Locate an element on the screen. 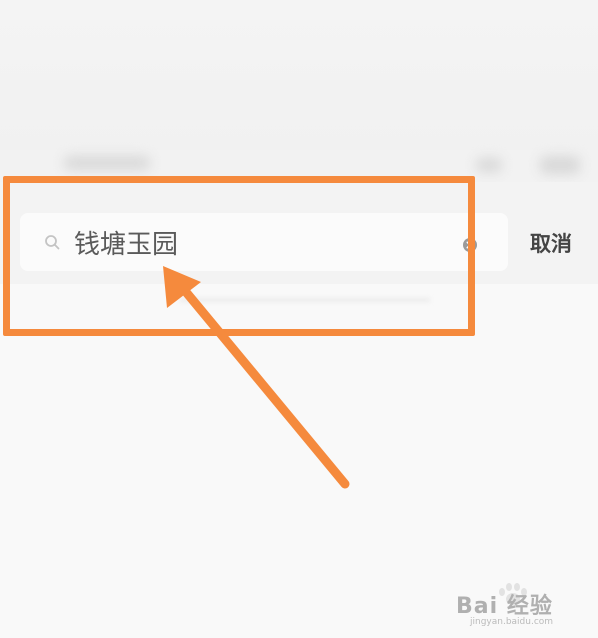  watermark-url: jingyan.baidu.com is located at coordinates (512, 622).